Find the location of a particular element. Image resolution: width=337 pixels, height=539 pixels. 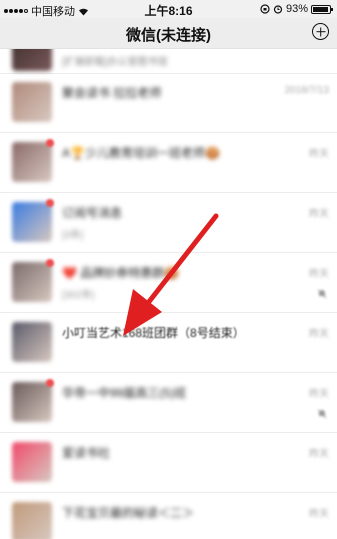

chat-row: 爱读书社 昨天 is located at coordinates (168, 463).